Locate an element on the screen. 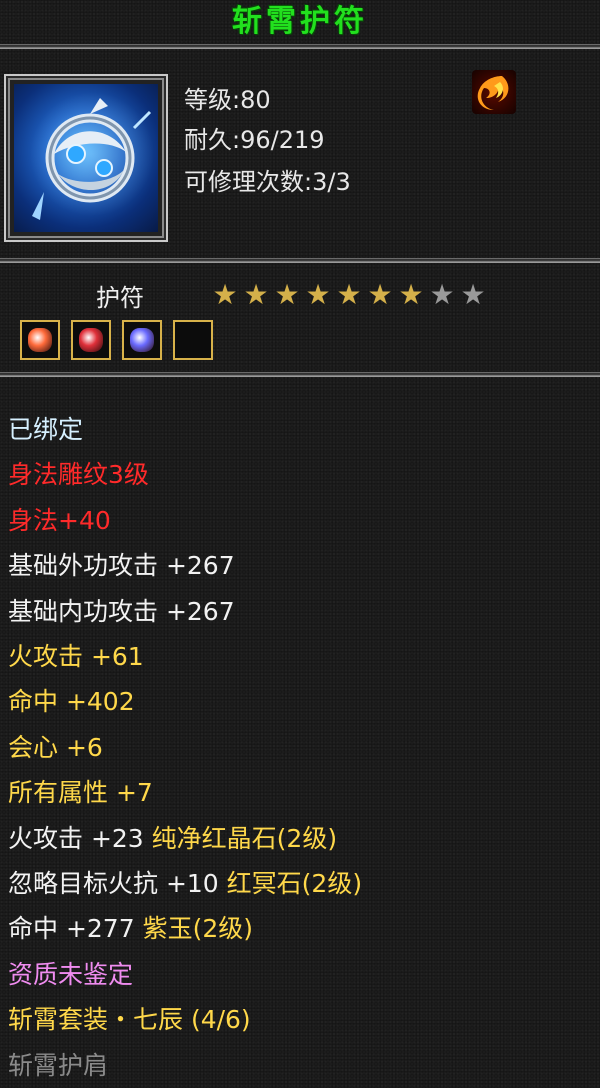 This screenshot has height=1088, width=600. property-line: 身法+40 is located at coordinates (59, 519).